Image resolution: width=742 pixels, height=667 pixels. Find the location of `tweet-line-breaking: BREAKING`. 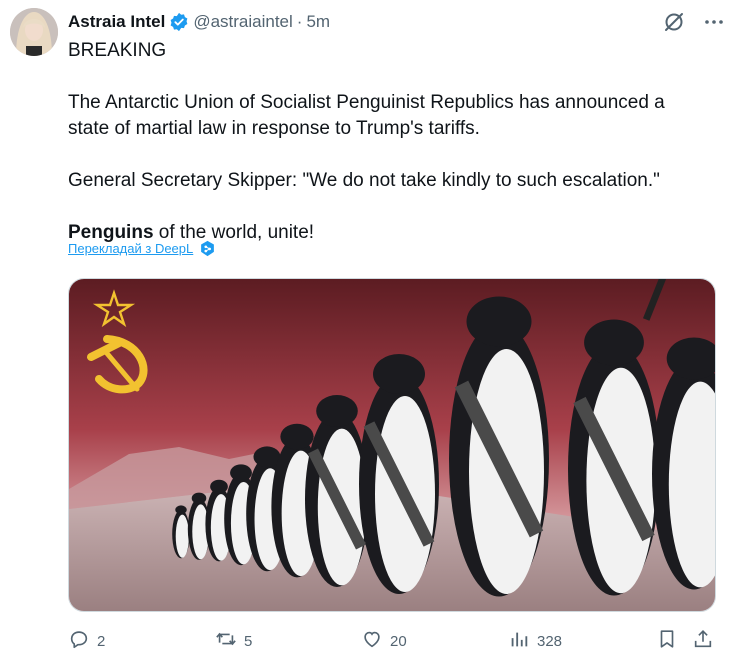

tweet-line-breaking: BREAKING is located at coordinates (117, 50).